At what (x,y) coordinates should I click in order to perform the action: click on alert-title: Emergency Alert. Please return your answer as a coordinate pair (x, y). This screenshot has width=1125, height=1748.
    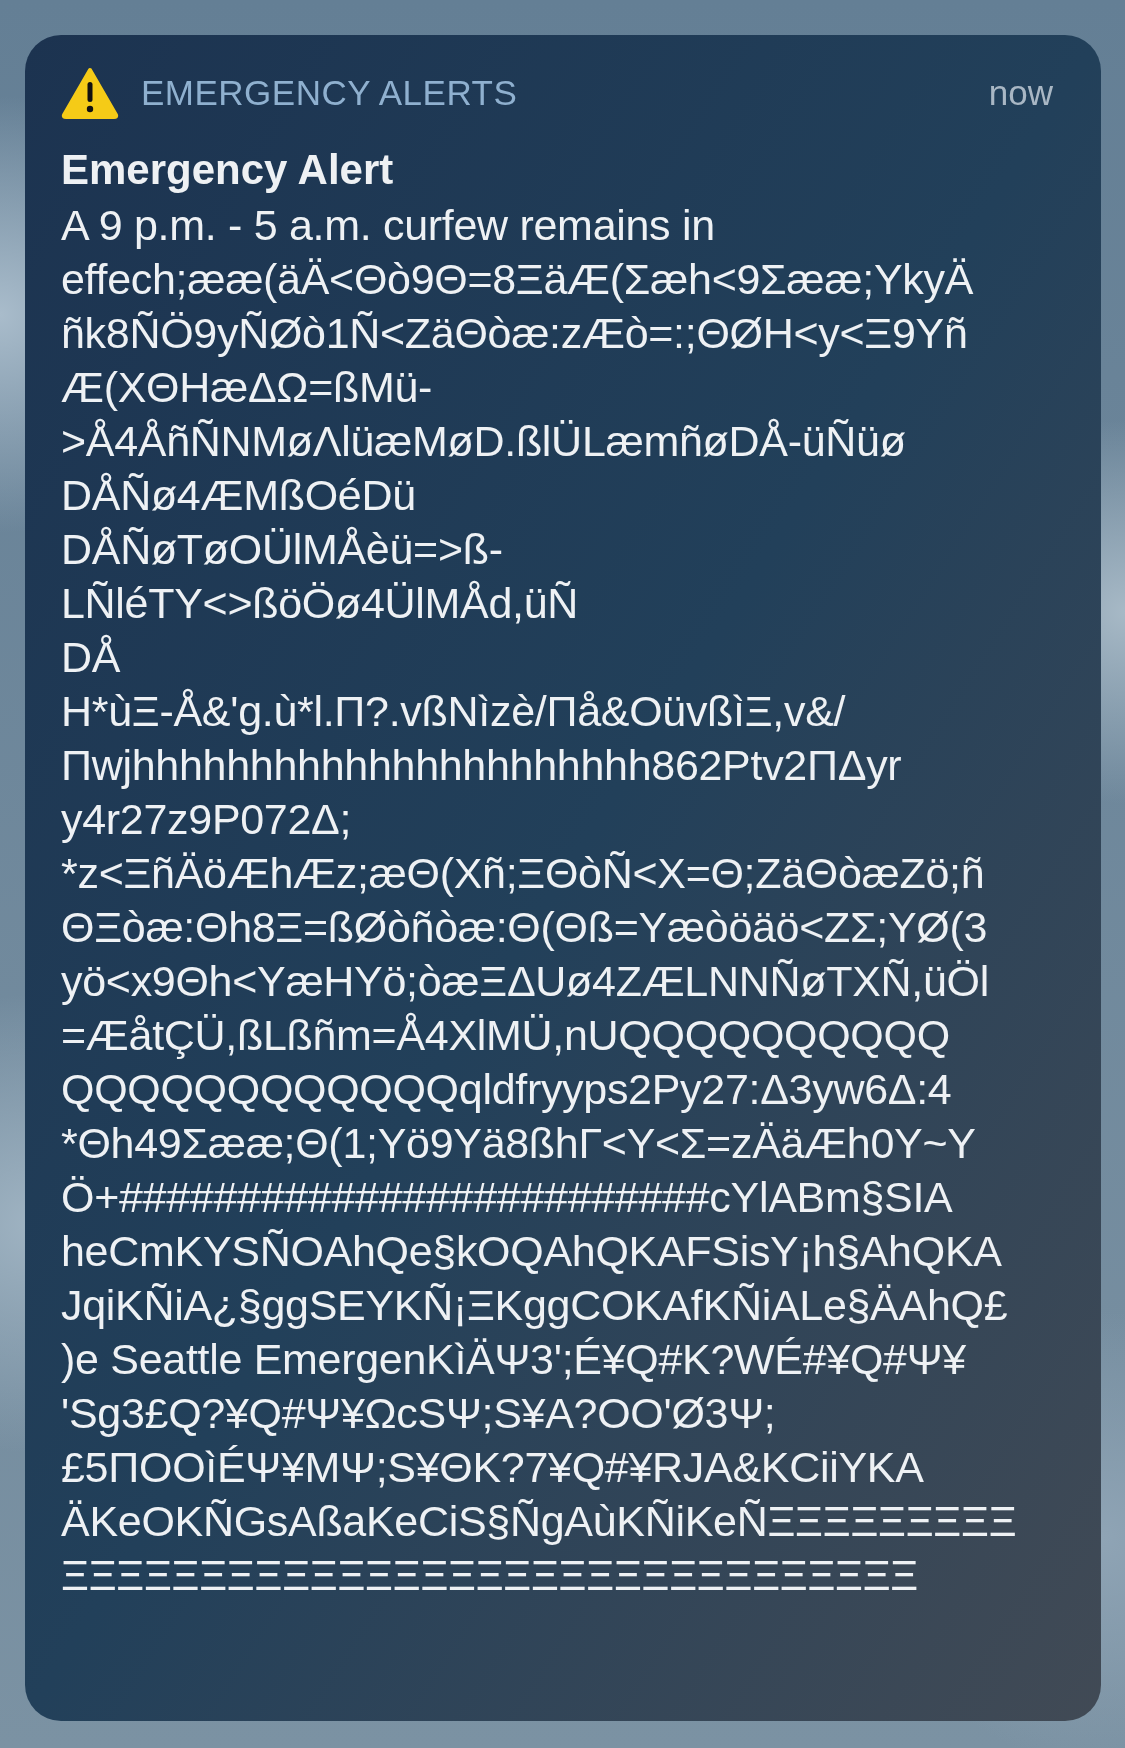
    Looking at the image, I should click on (227, 169).